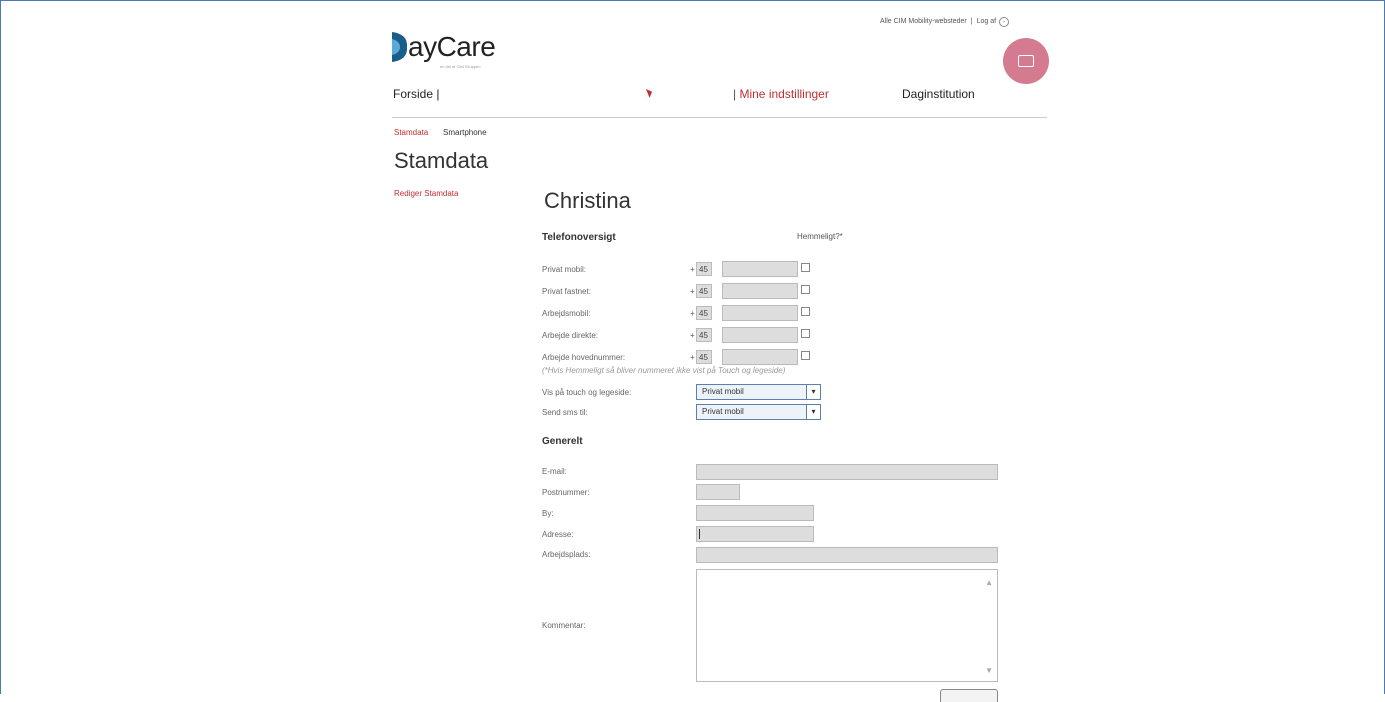  Describe the element at coordinates (989, 582) in the screenshot. I see `scroll-up-icon: ▲` at that location.